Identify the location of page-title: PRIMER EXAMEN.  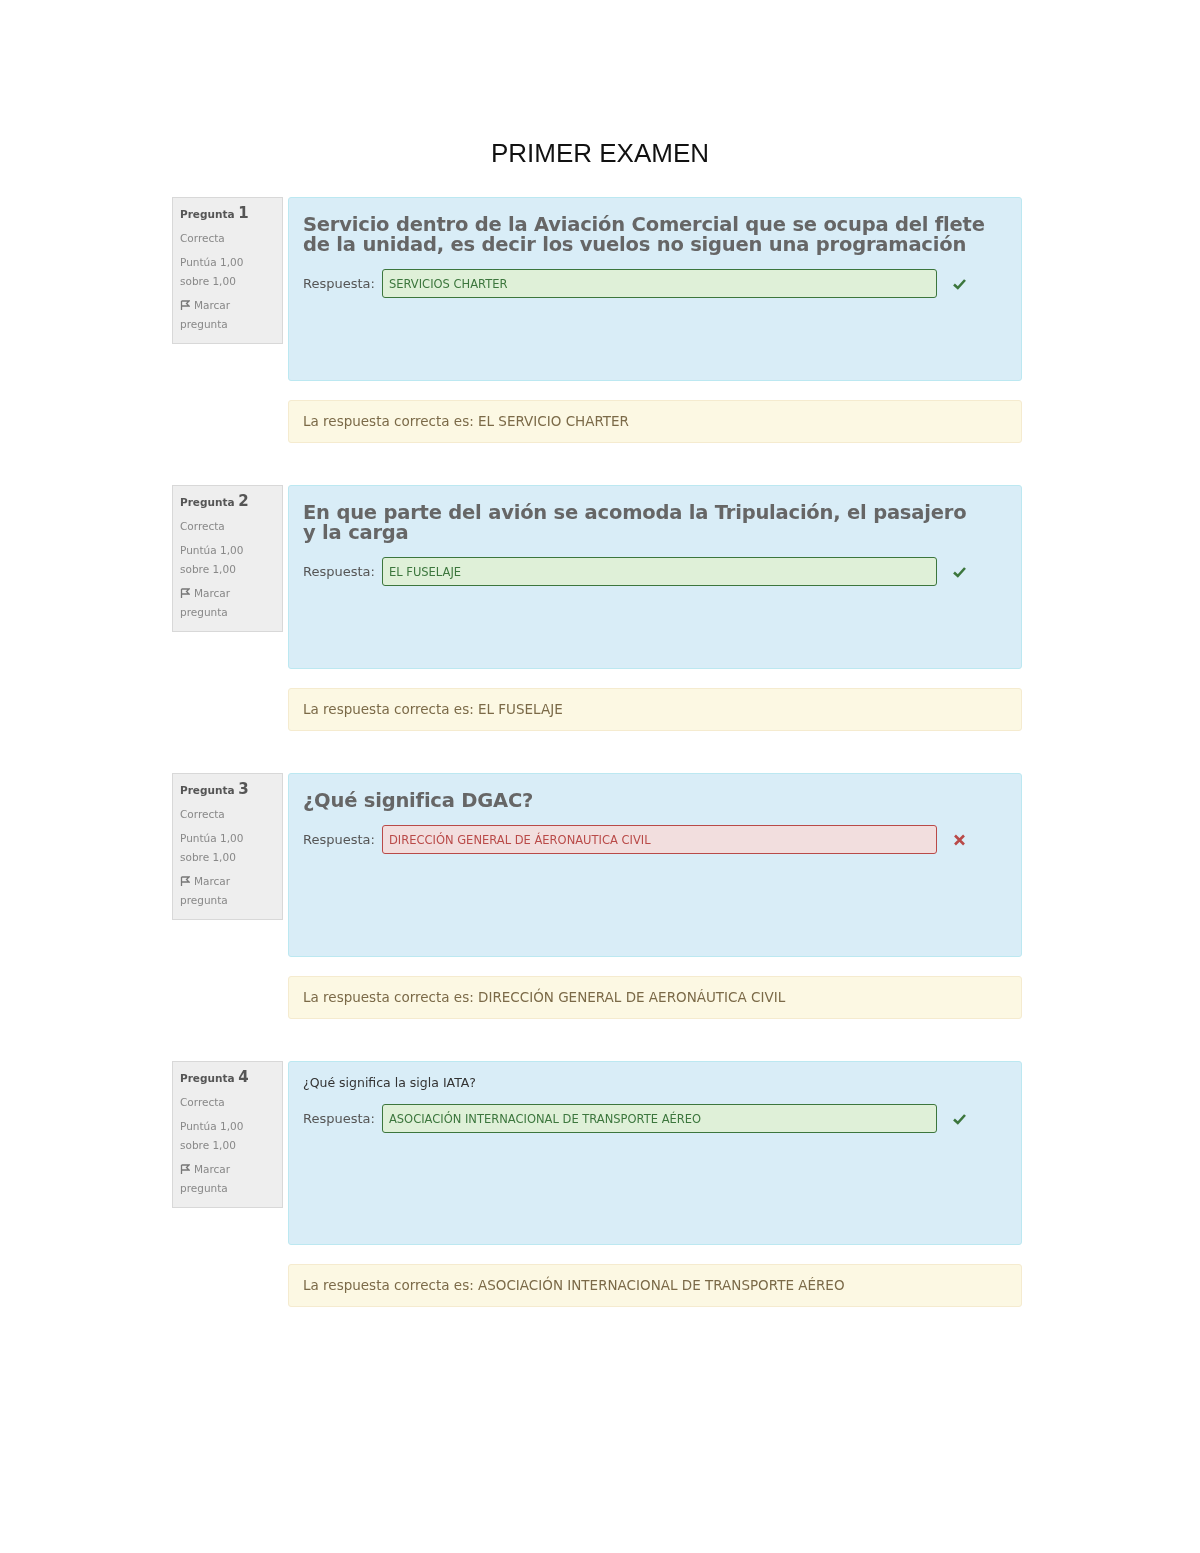
(600, 153).